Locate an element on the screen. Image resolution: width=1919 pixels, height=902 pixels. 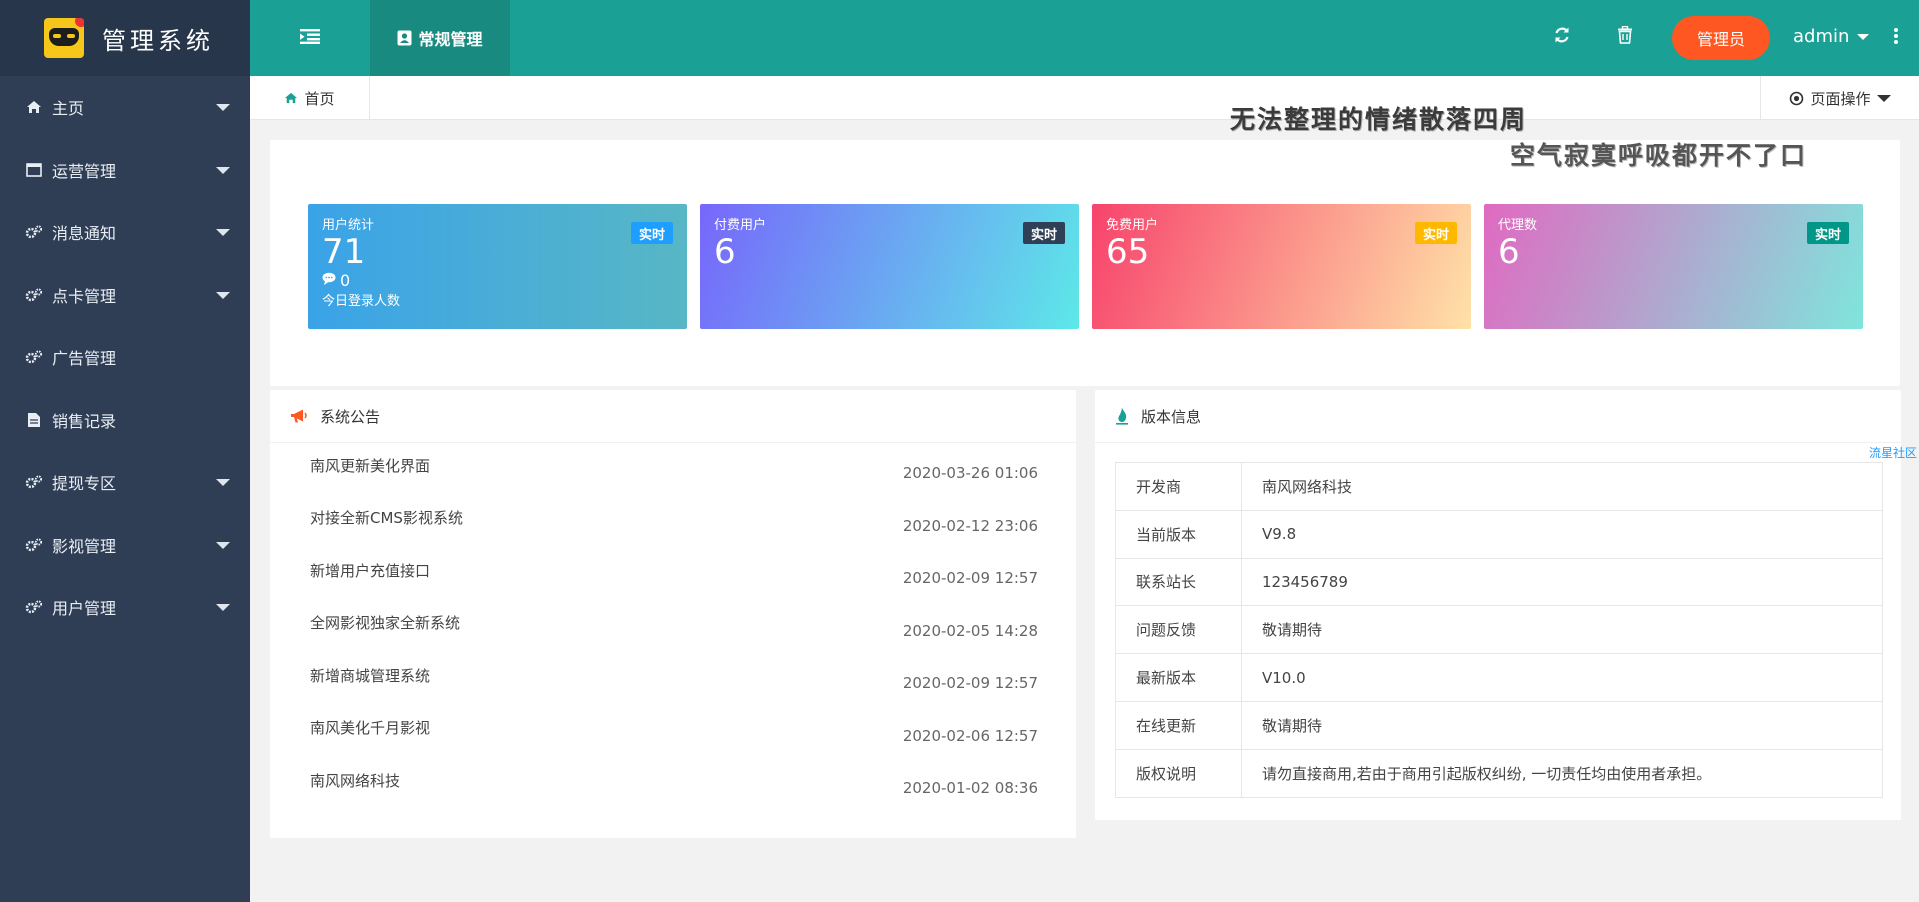
announcement-title: 南风更新美化界面 is located at coordinates (370, 465).